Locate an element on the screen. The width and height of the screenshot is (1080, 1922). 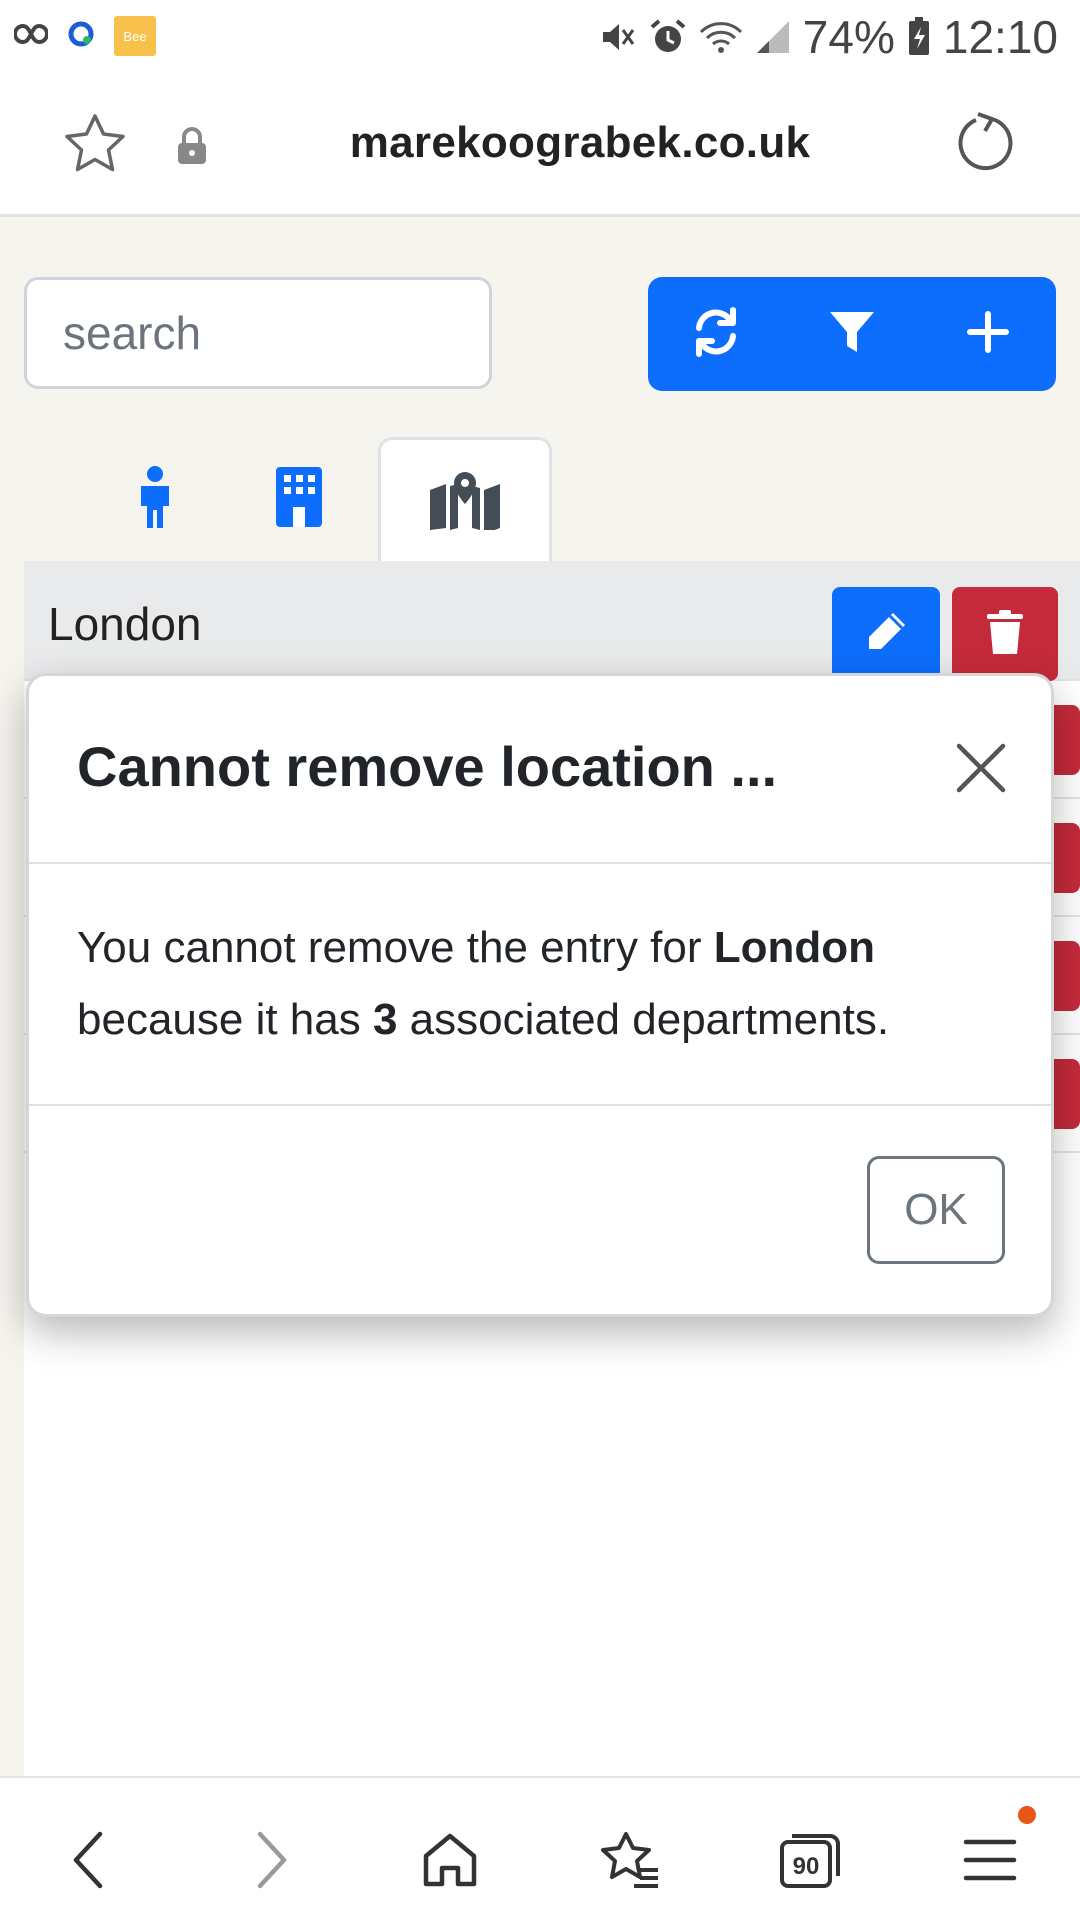
section-tabs is located at coordinates (552, 500).